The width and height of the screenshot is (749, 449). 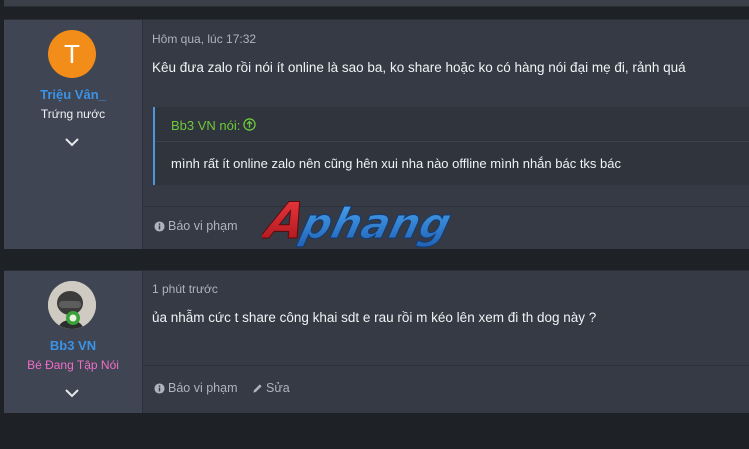 What do you see at coordinates (375, 224) in the screenshot?
I see `svg-text: phang` at bounding box center [375, 224].